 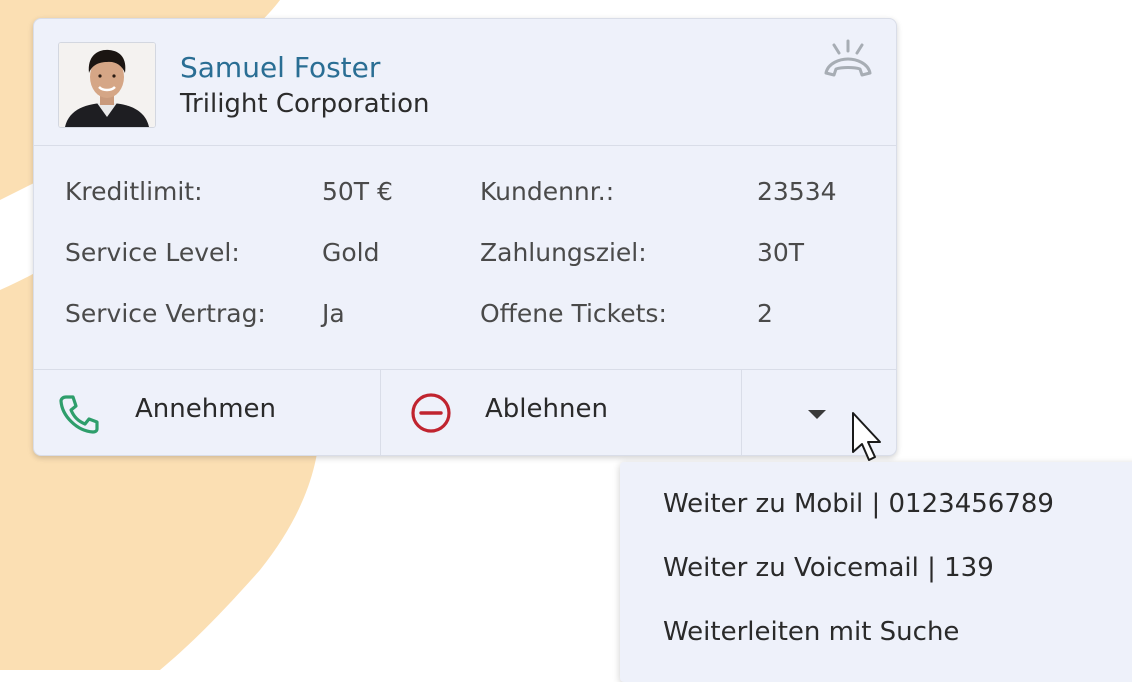 I want to click on menu-item-forward-voicemail: Weiter zu Voicemail | 139, so click(x=876, y=569).